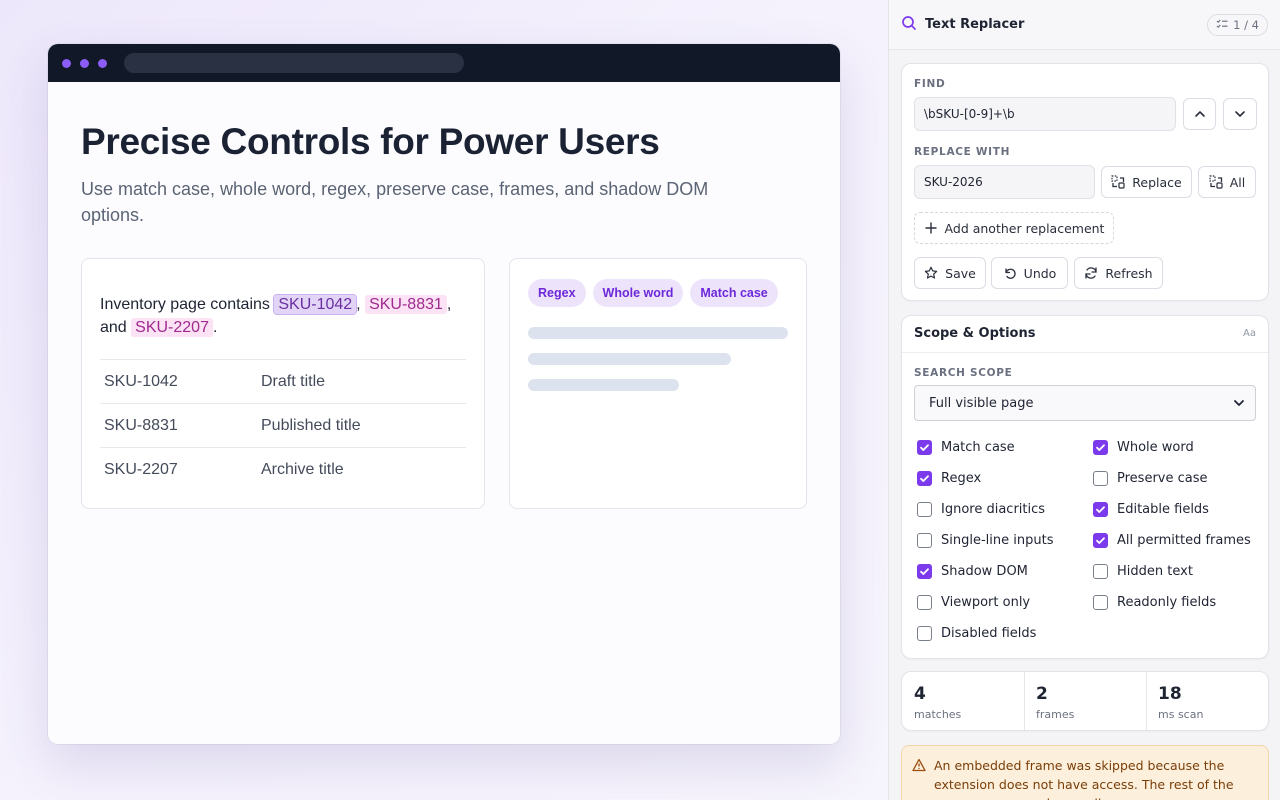 The image size is (1280, 800). What do you see at coordinates (172, 327) in the screenshot?
I see `match-highlight: SKU-2207` at bounding box center [172, 327].